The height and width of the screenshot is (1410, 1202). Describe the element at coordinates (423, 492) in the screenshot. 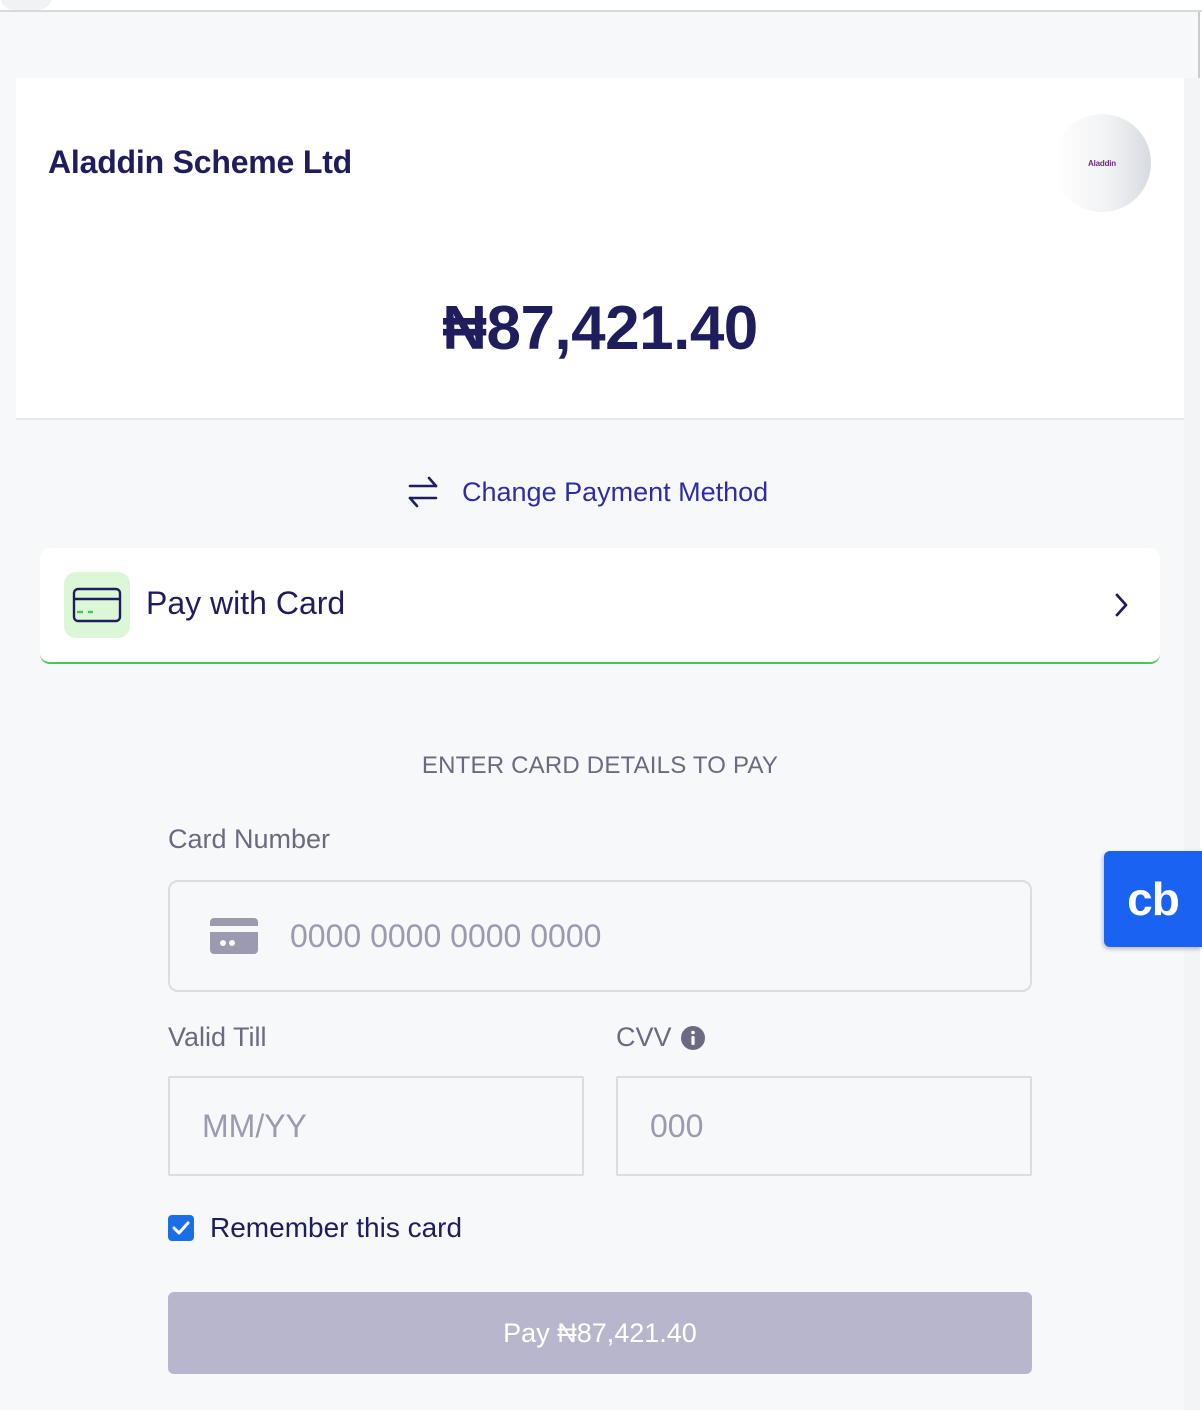

I see `swap-arrows-icon` at that location.